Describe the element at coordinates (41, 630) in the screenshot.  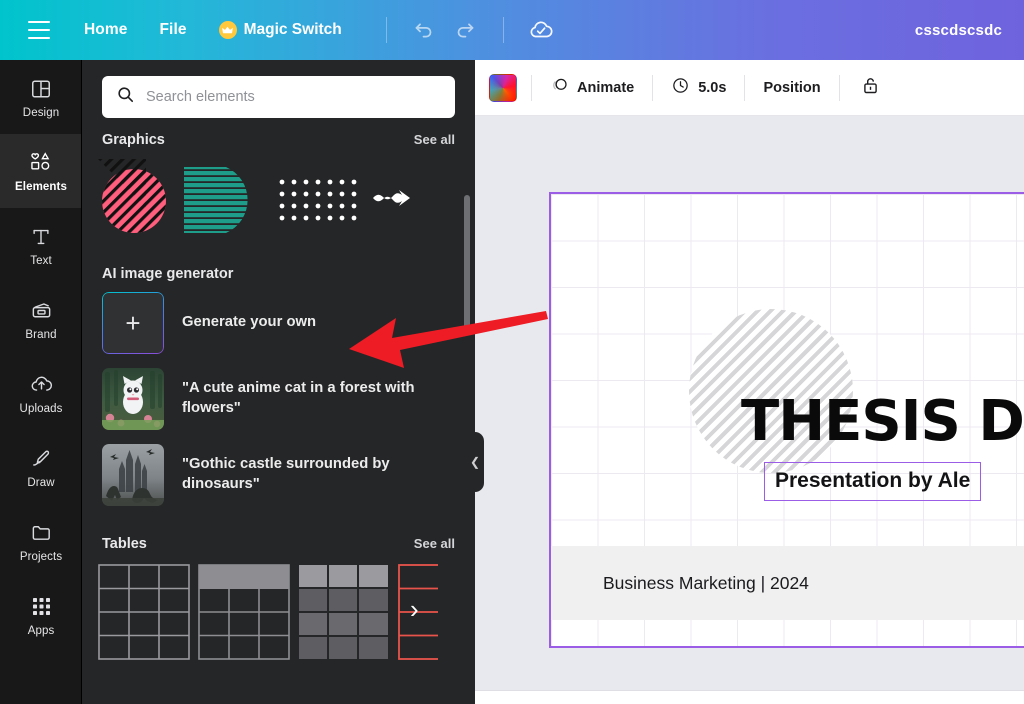
I see `sidebar-label-apps: Apps` at that location.